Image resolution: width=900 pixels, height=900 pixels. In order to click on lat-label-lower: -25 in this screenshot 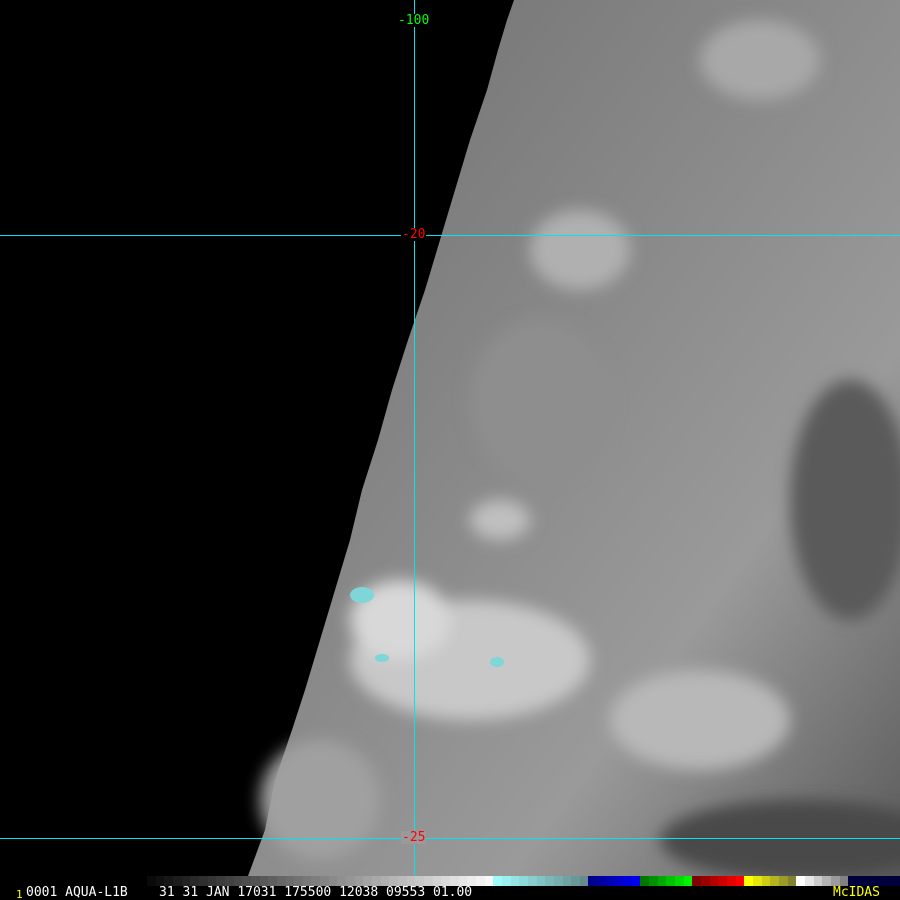, I will do `click(414, 837)`.